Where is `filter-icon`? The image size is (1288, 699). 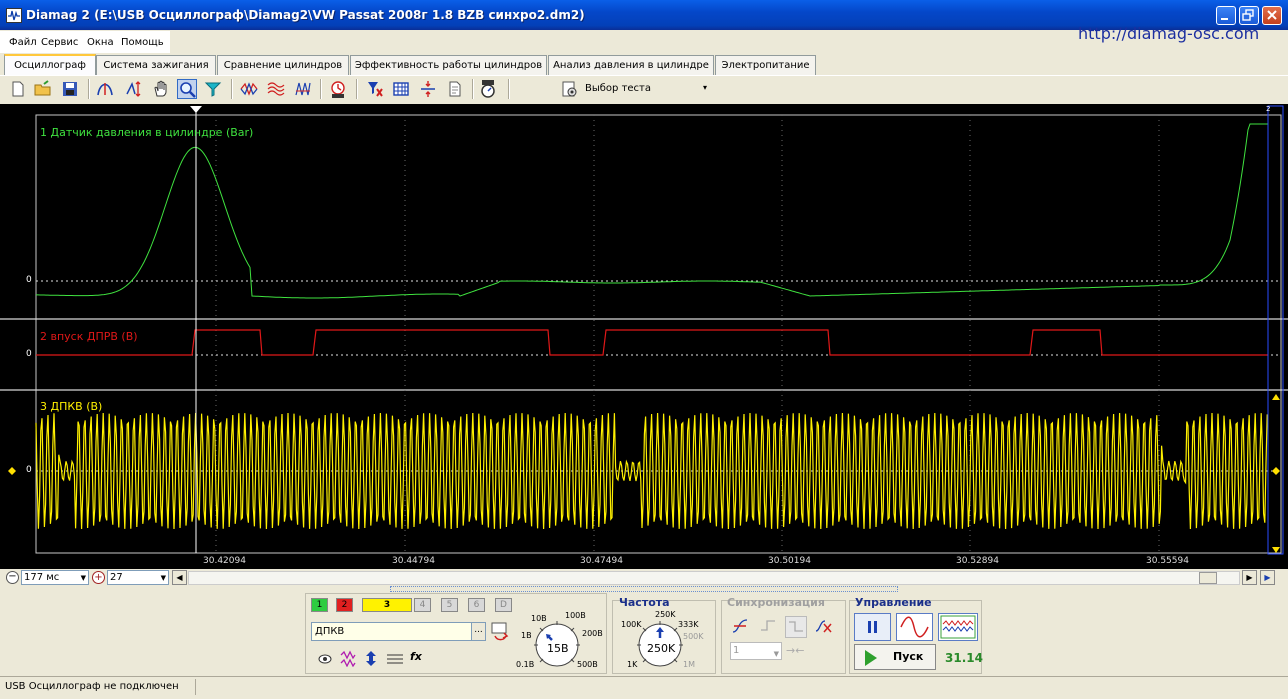
filter-icon is located at coordinates (213, 89).